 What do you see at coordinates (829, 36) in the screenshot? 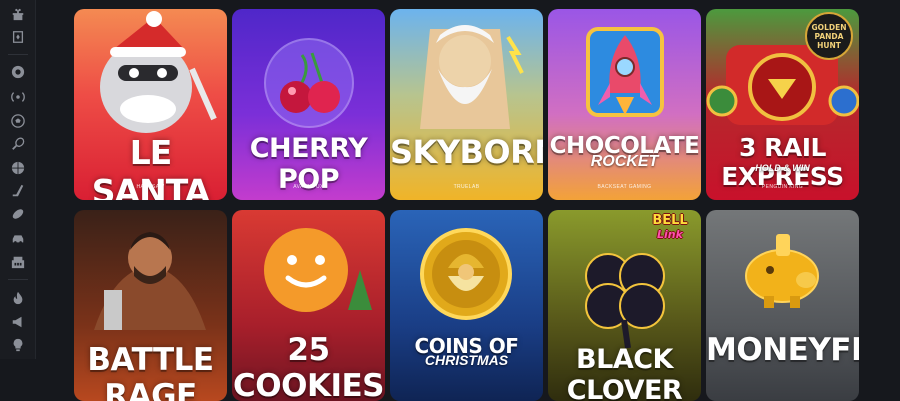
I see `golden-panda-hunt-badge: GOLDEN PANDA HUNT` at bounding box center [829, 36].